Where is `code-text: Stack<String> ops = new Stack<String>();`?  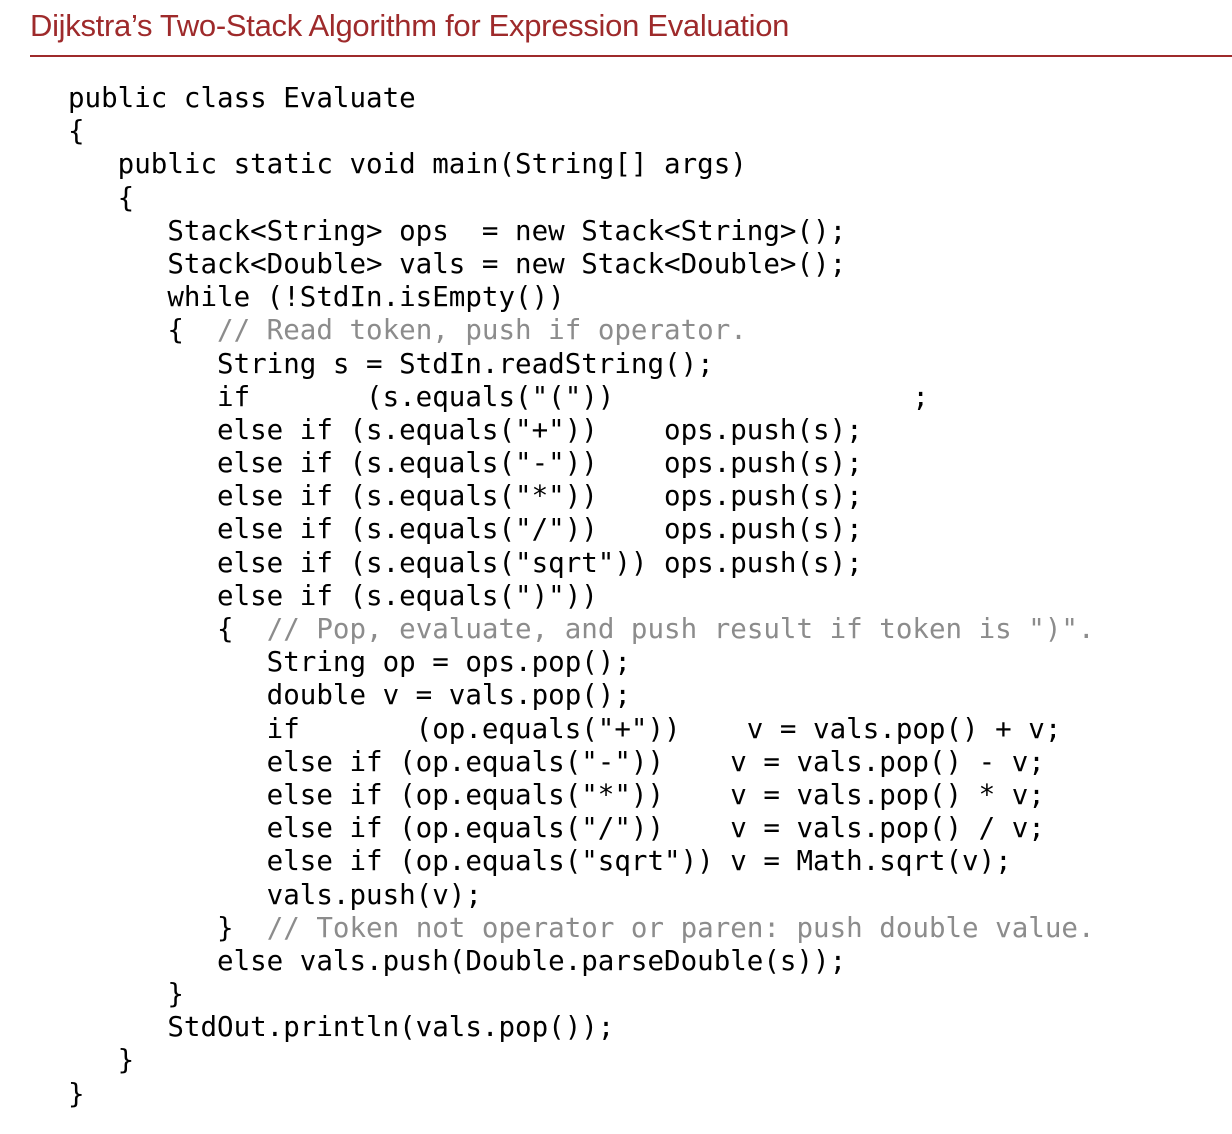 code-text: Stack<String> ops = new Stack<String>(); is located at coordinates (457, 230).